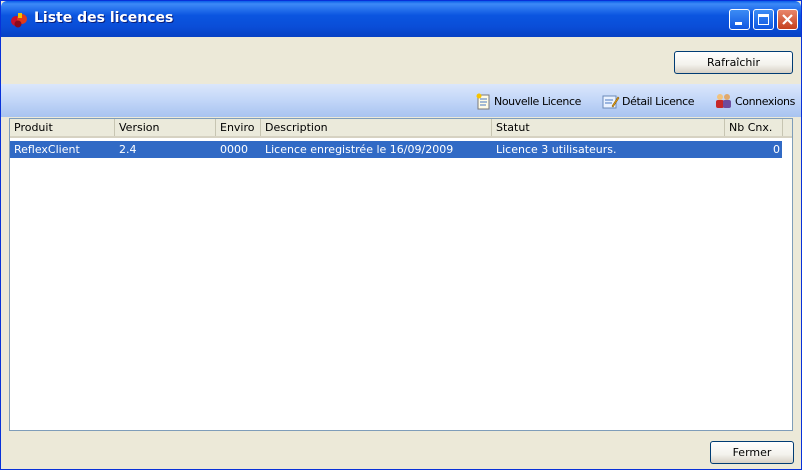 The image size is (802, 470). What do you see at coordinates (401, 19) in the screenshot?
I see `title-bar: Liste des licences` at bounding box center [401, 19].